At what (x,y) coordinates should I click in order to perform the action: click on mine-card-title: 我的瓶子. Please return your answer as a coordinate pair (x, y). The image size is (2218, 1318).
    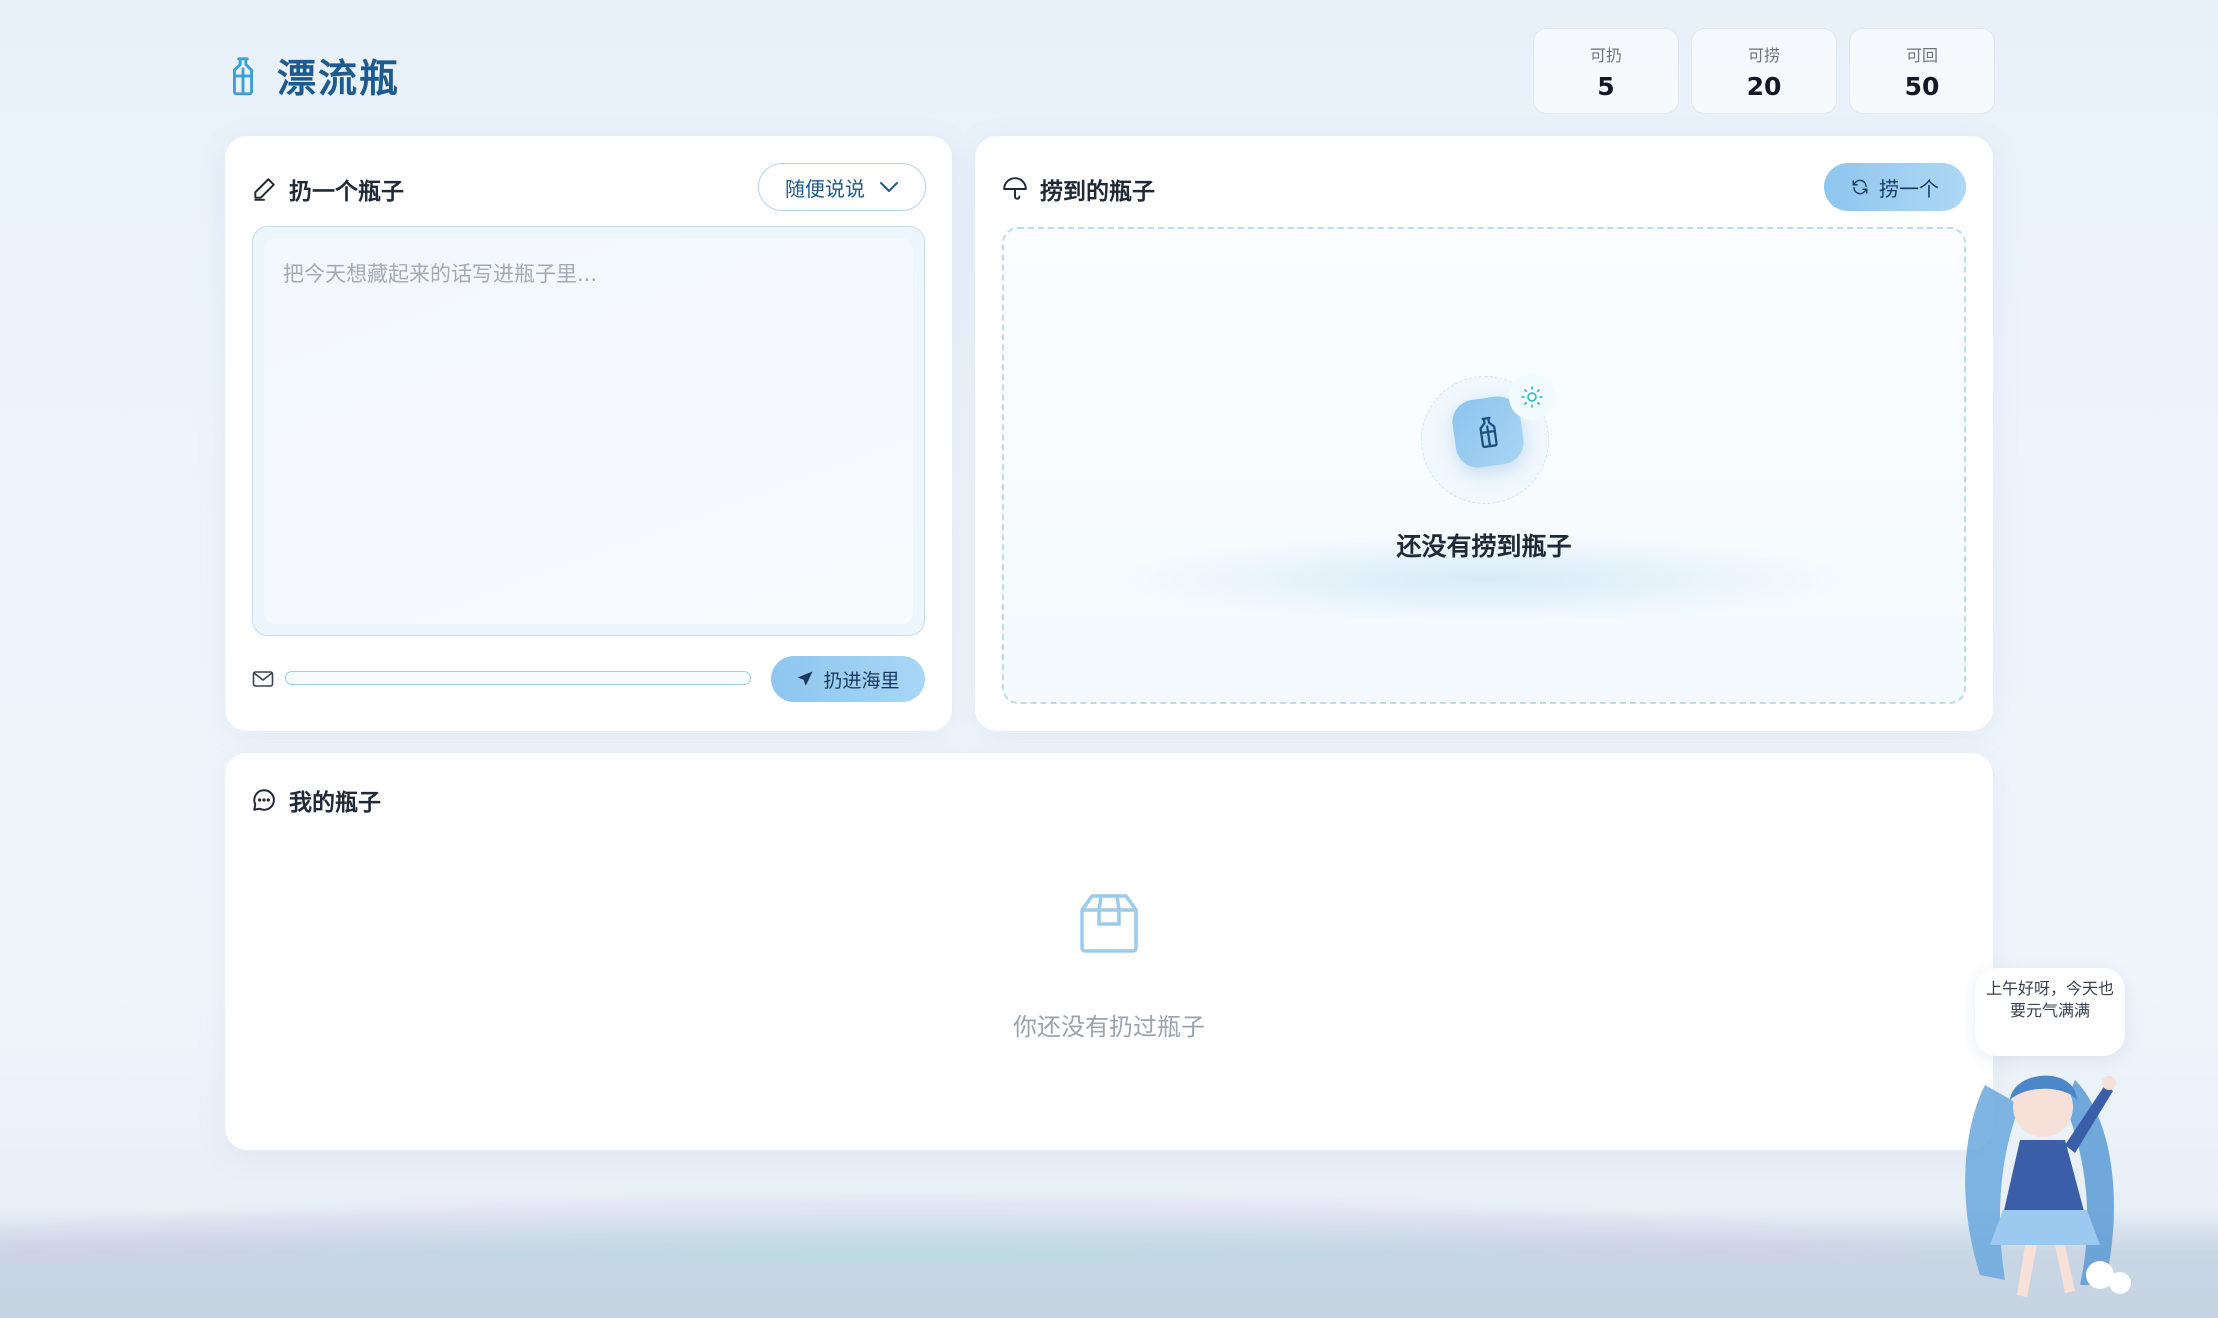
    Looking at the image, I should click on (335, 803).